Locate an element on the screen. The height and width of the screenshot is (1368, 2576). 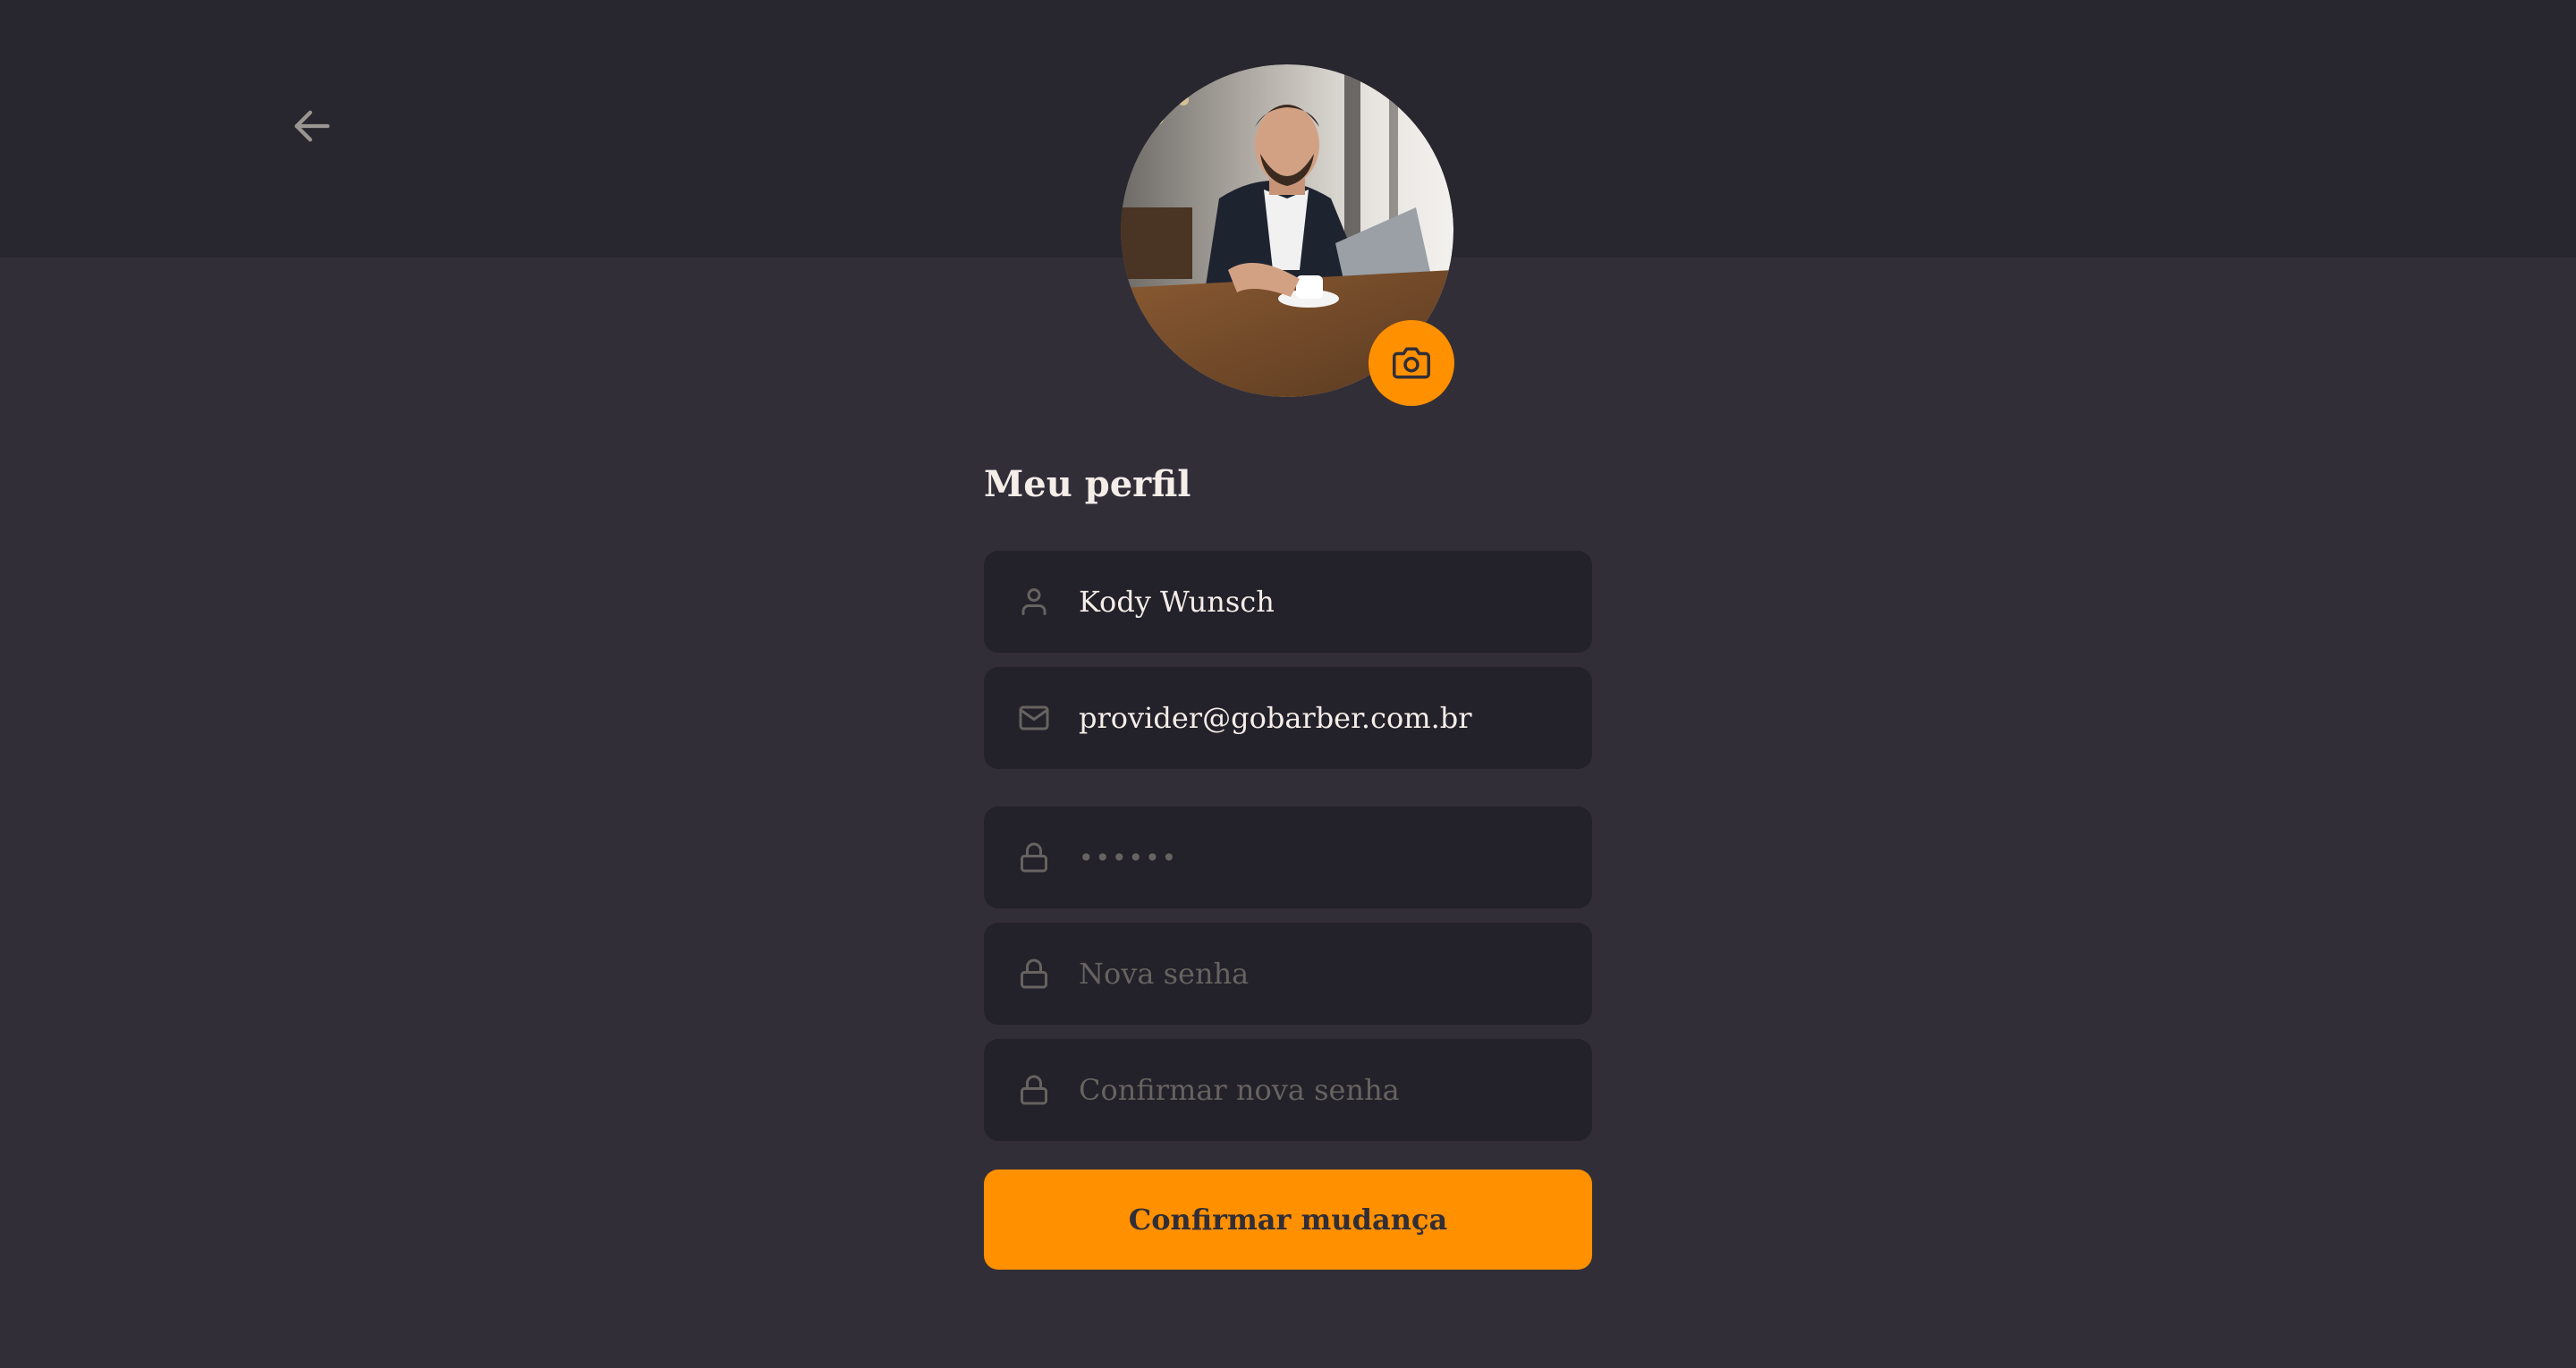
confirm-change-button: Confirmar mudança is located at coordinates (1288, 1220).